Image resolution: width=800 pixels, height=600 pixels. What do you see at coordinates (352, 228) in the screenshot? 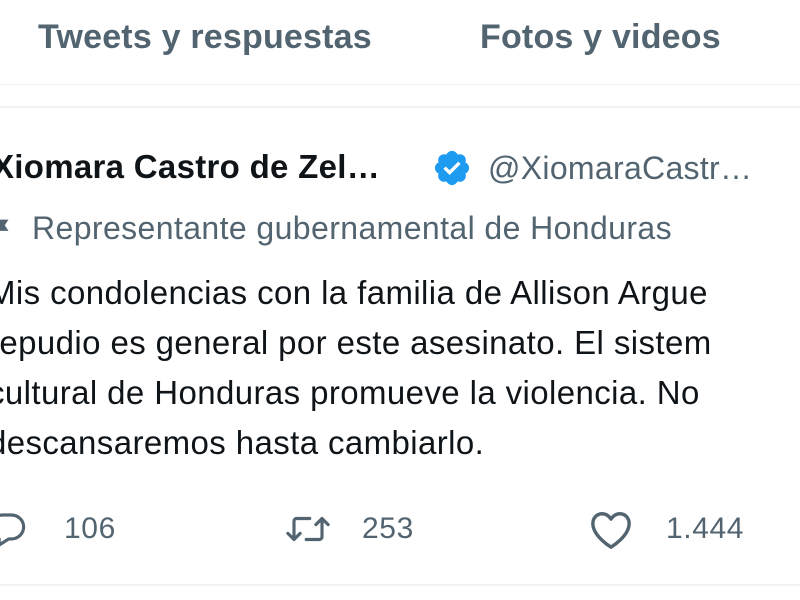
I see `government-label: Representante gubernamental de Honduras` at bounding box center [352, 228].